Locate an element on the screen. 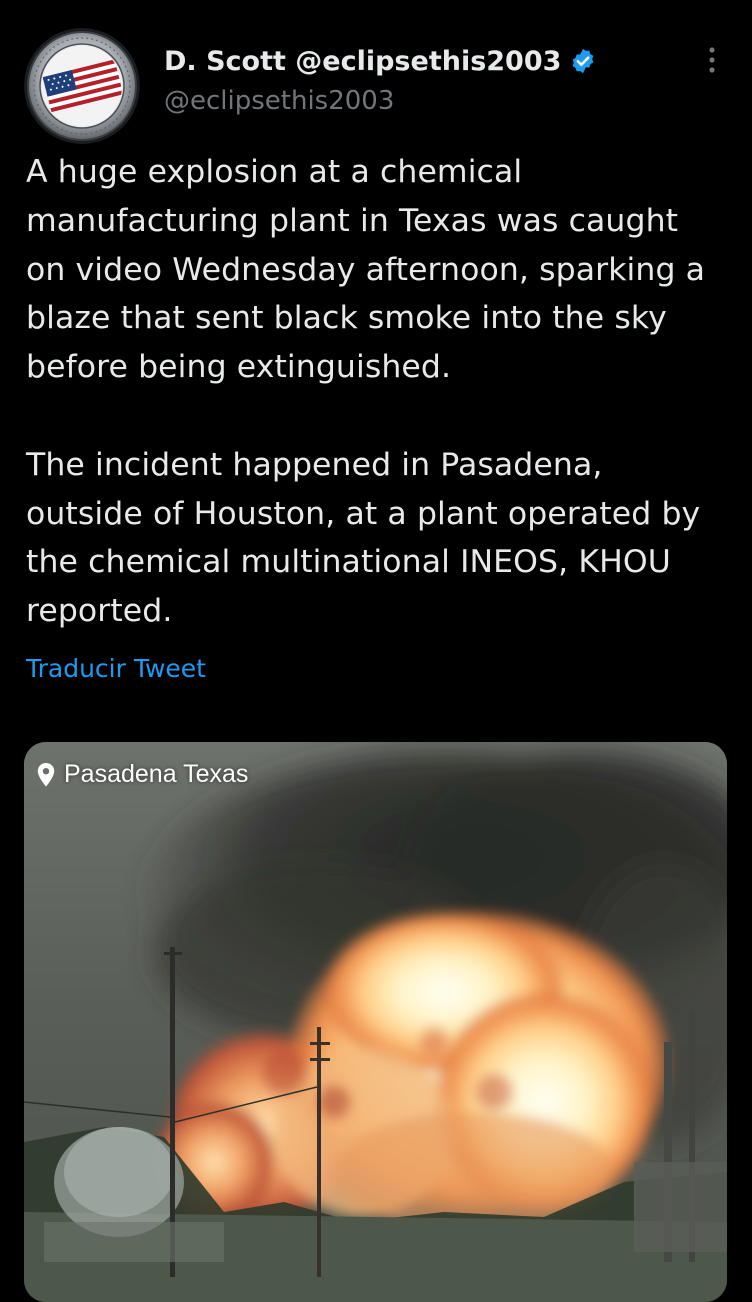 Image resolution: width=752 pixels, height=1302 pixels. avatar is located at coordinates (82, 86).